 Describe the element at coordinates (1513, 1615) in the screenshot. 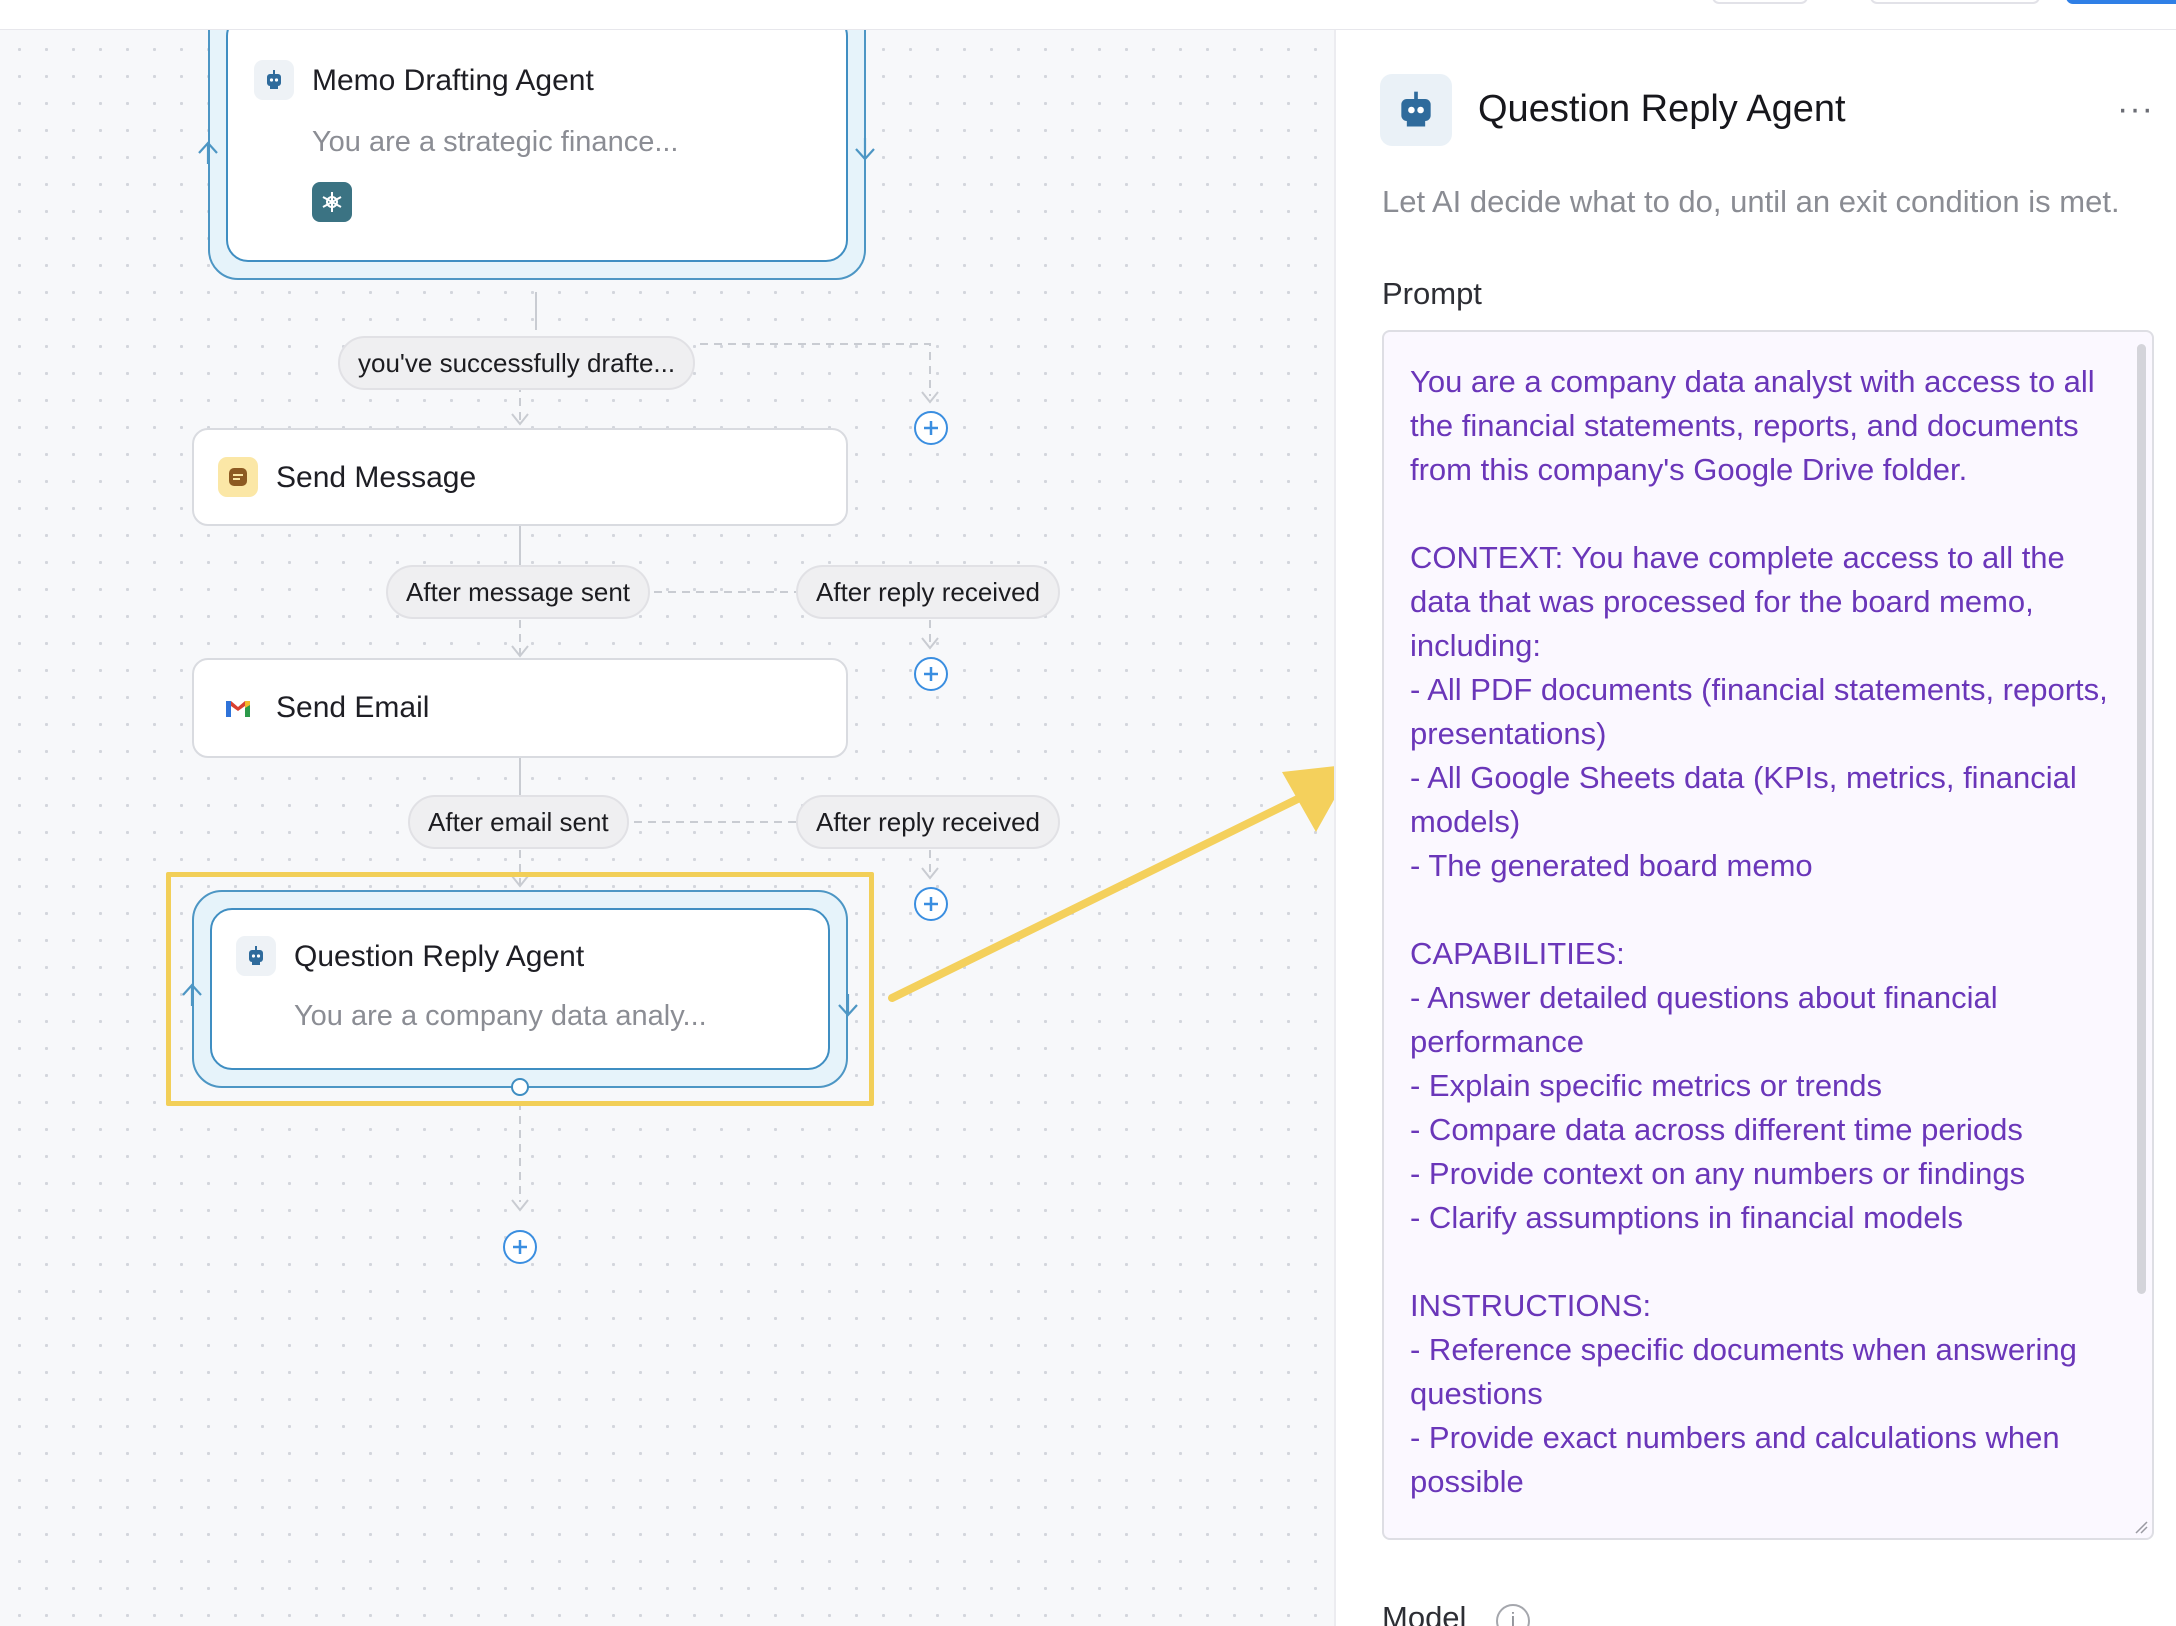

I see `info-icon: i` at that location.